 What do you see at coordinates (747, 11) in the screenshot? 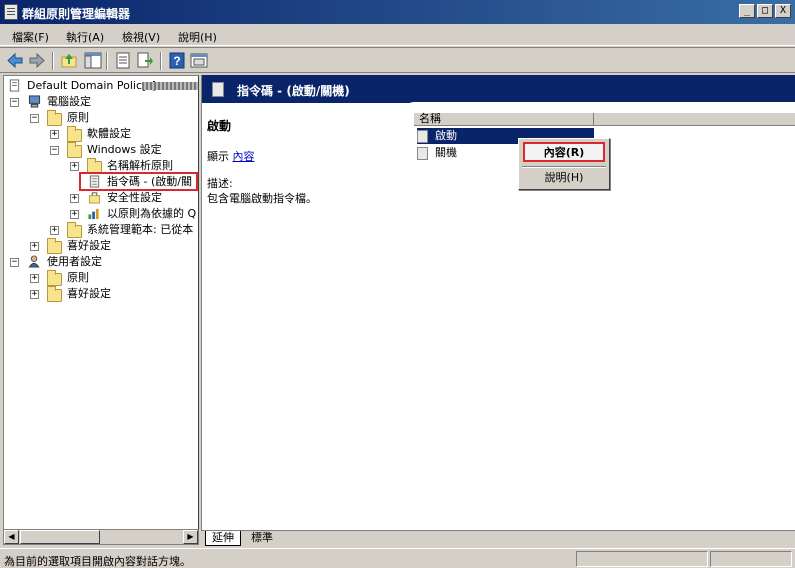
I see `minimize-button: _` at bounding box center [747, 11].